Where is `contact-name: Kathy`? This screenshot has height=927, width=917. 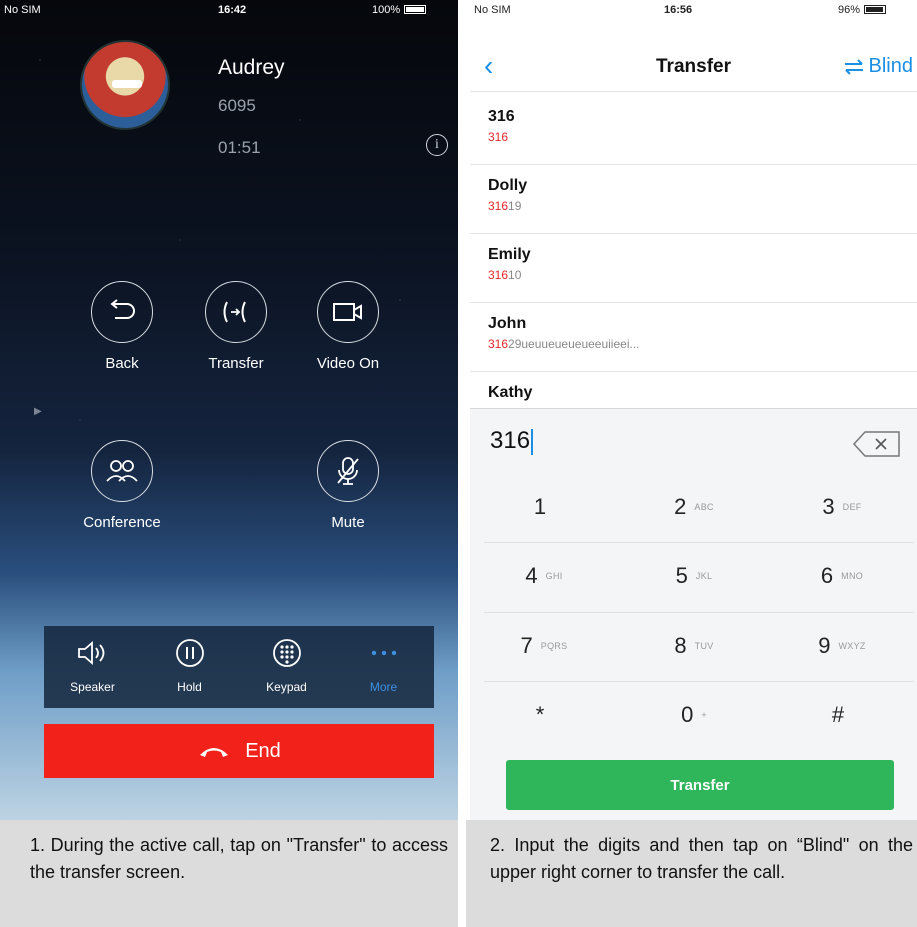 contact-name: Kathy is located at coordinates (510, 392).